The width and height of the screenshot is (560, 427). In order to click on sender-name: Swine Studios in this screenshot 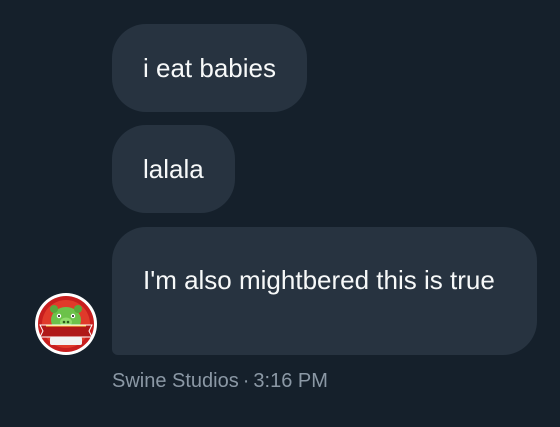, I will do `click(175, 381)`.